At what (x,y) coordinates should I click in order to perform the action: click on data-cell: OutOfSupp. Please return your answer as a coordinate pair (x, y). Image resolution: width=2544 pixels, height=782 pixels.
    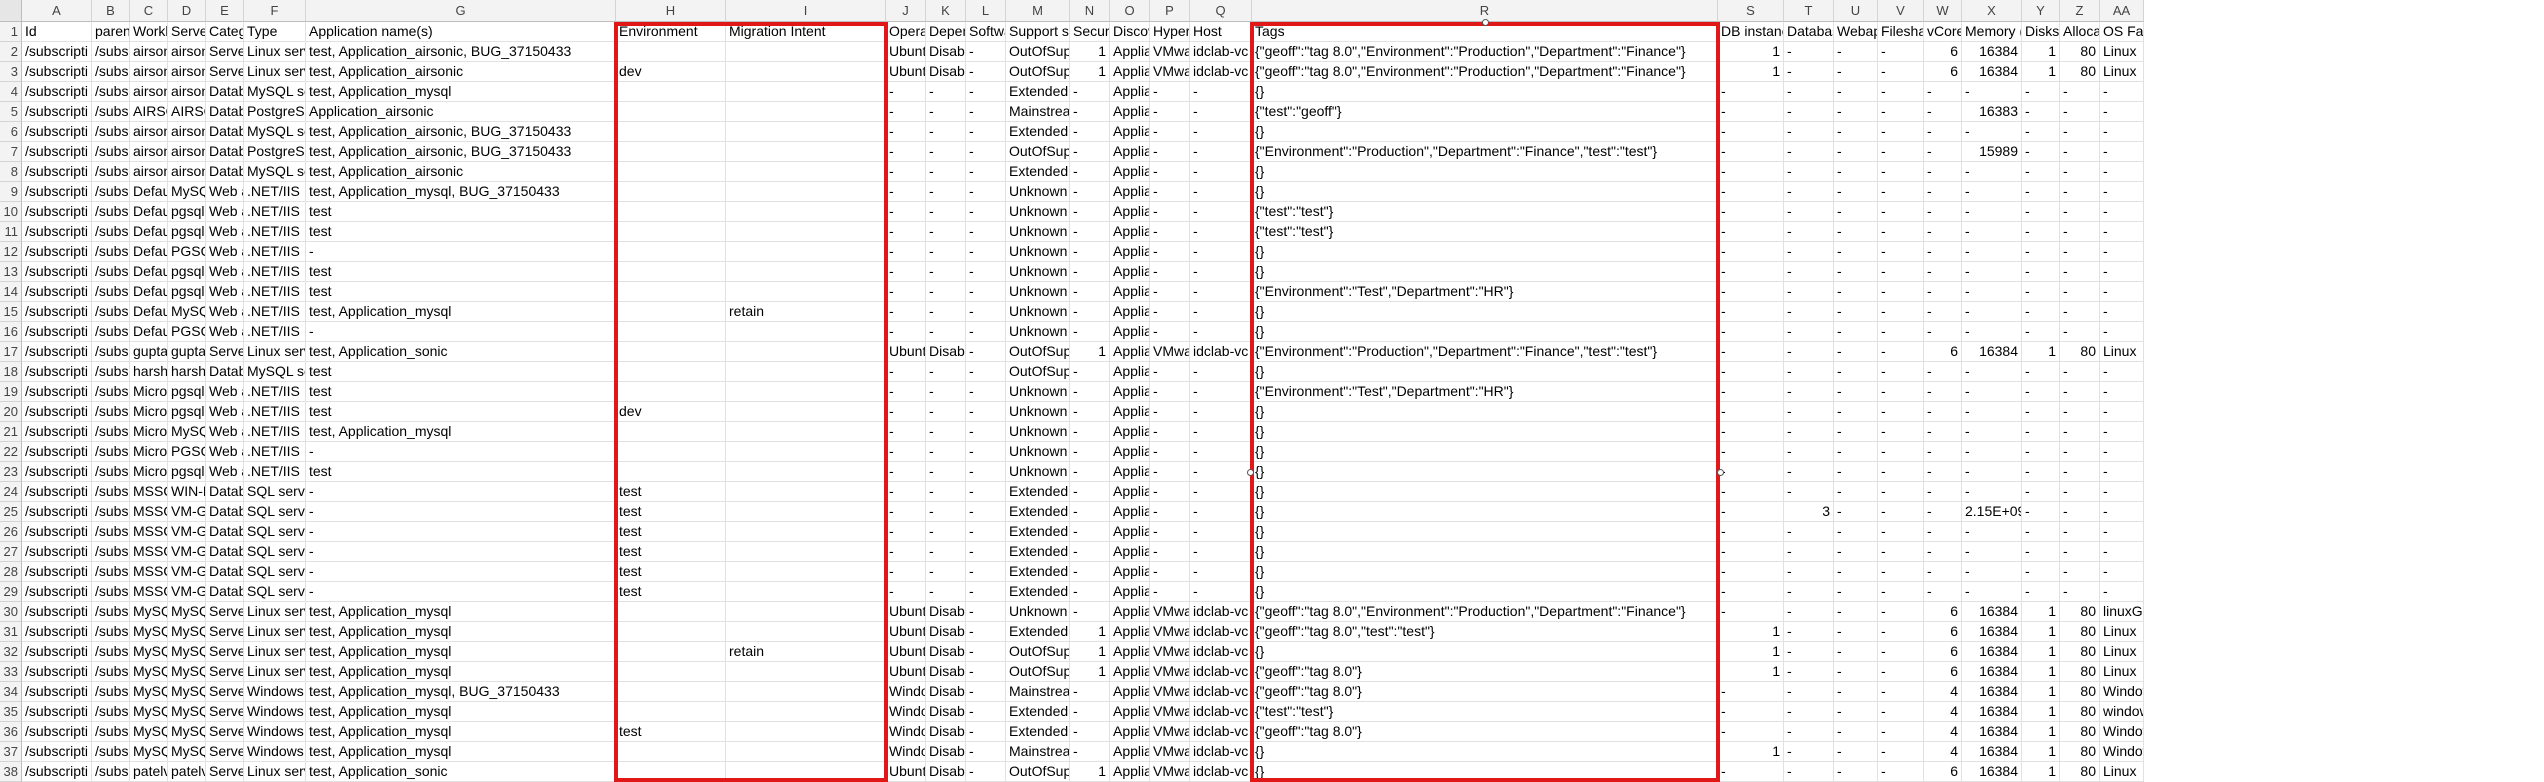
    Looking at the image, I should click on (1038, 652).